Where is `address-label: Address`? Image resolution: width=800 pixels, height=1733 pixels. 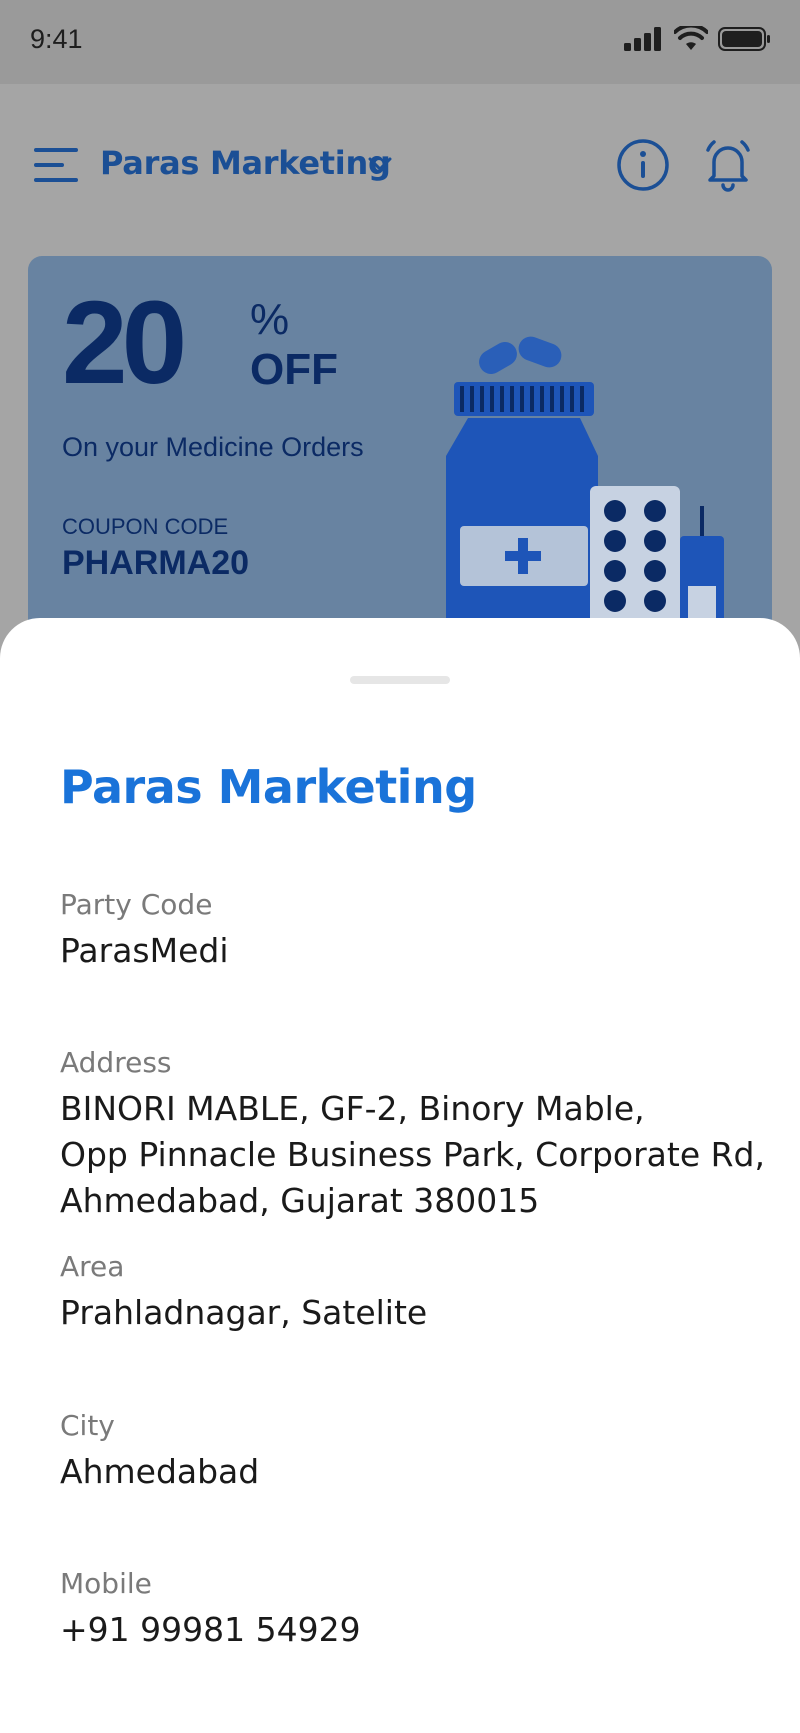 address-label: Address is located at coordinates (116, 1062).